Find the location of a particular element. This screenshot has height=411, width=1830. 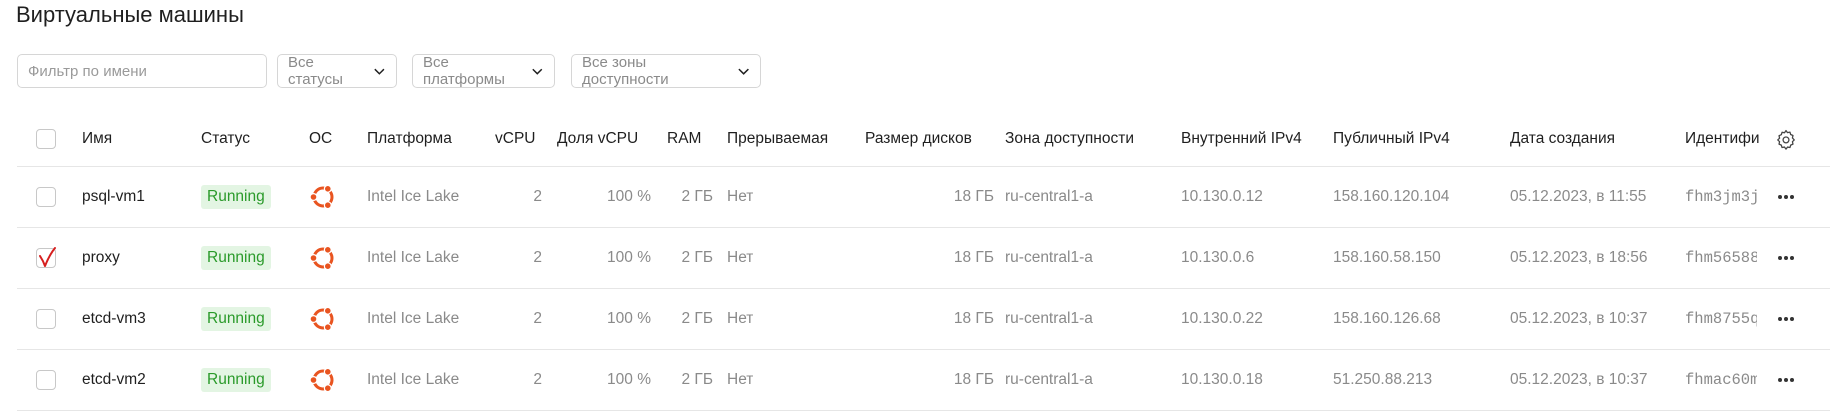

zone-filter-select: Все зоны доступности is located at coordinates (666, 71).